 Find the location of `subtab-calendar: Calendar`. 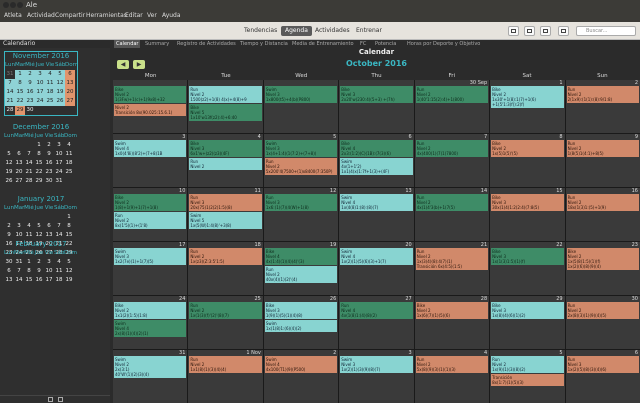

subtab-calendar: Calendar is located at coordinates (127, 44).